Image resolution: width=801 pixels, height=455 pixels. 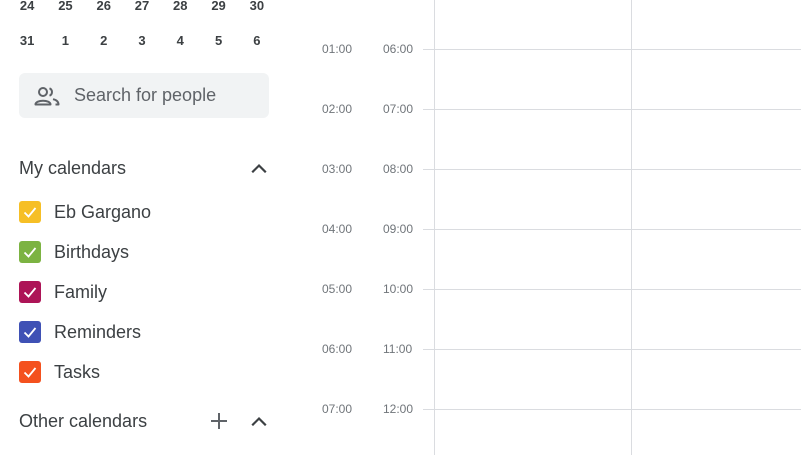 What do you see at coordinates (180, 41) in the screenshot?
I see `mini-calendar-day: 4` at bounding box center [180, 41].